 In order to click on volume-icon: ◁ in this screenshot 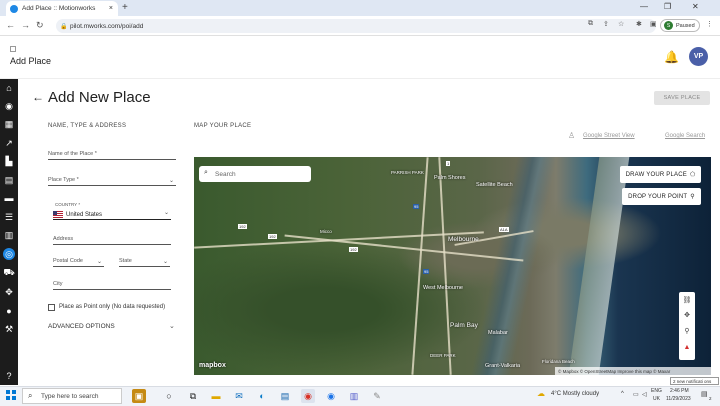, I will do `click(644, 394)`.